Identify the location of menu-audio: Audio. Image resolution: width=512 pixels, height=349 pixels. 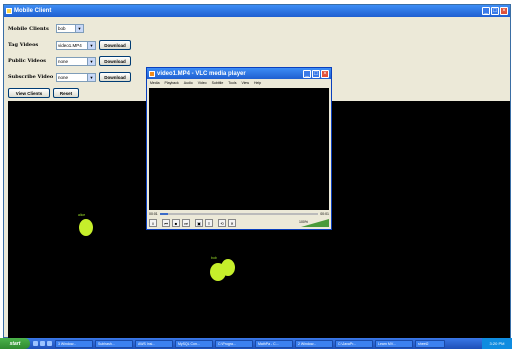
(188, 83).